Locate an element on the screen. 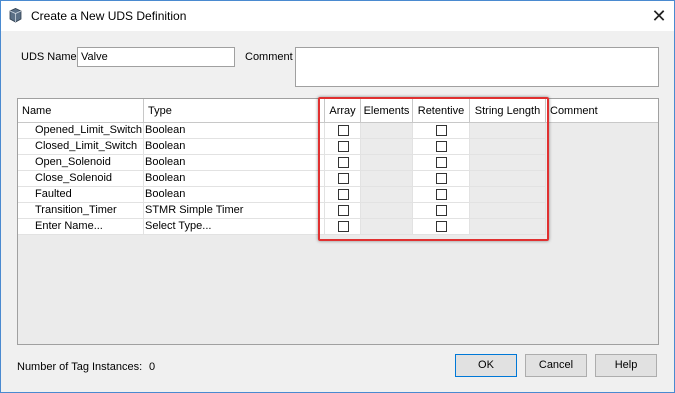 The height and width of the screenshot is (393, 675). title-bar: Create a New UDS Definition ✕ is located at coordinates (337, 16).